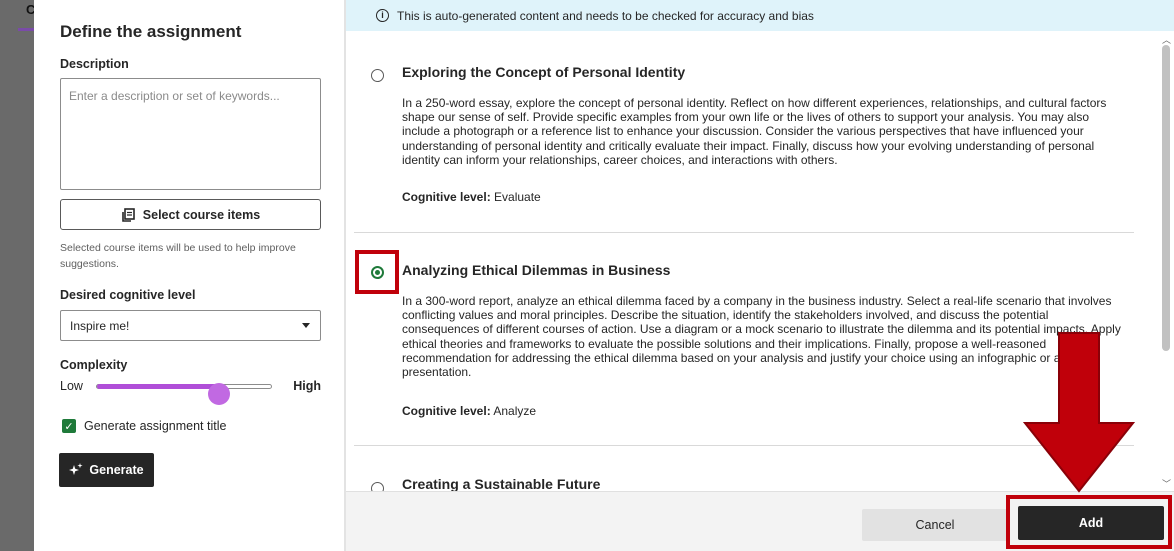  Describe the element at coordinates (116, 470) in the screenshot. I see `generate-label: Generate` at that location.